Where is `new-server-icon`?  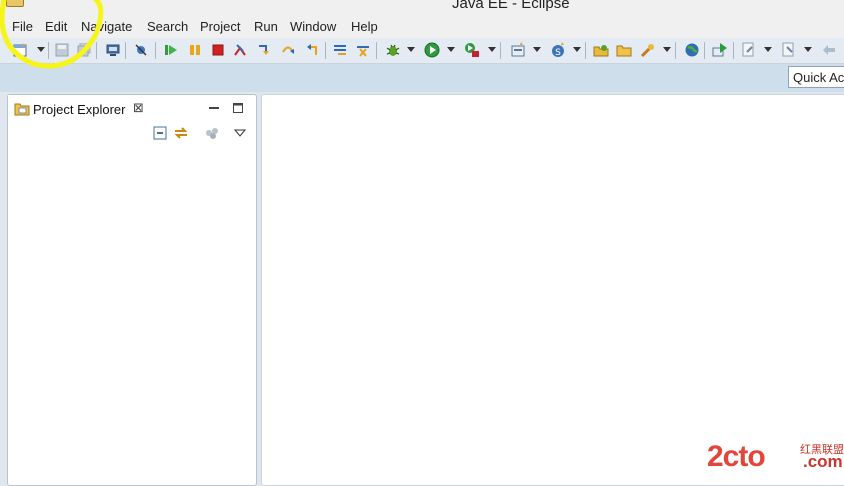
new-server-icon is located at coordinates (517, 49).